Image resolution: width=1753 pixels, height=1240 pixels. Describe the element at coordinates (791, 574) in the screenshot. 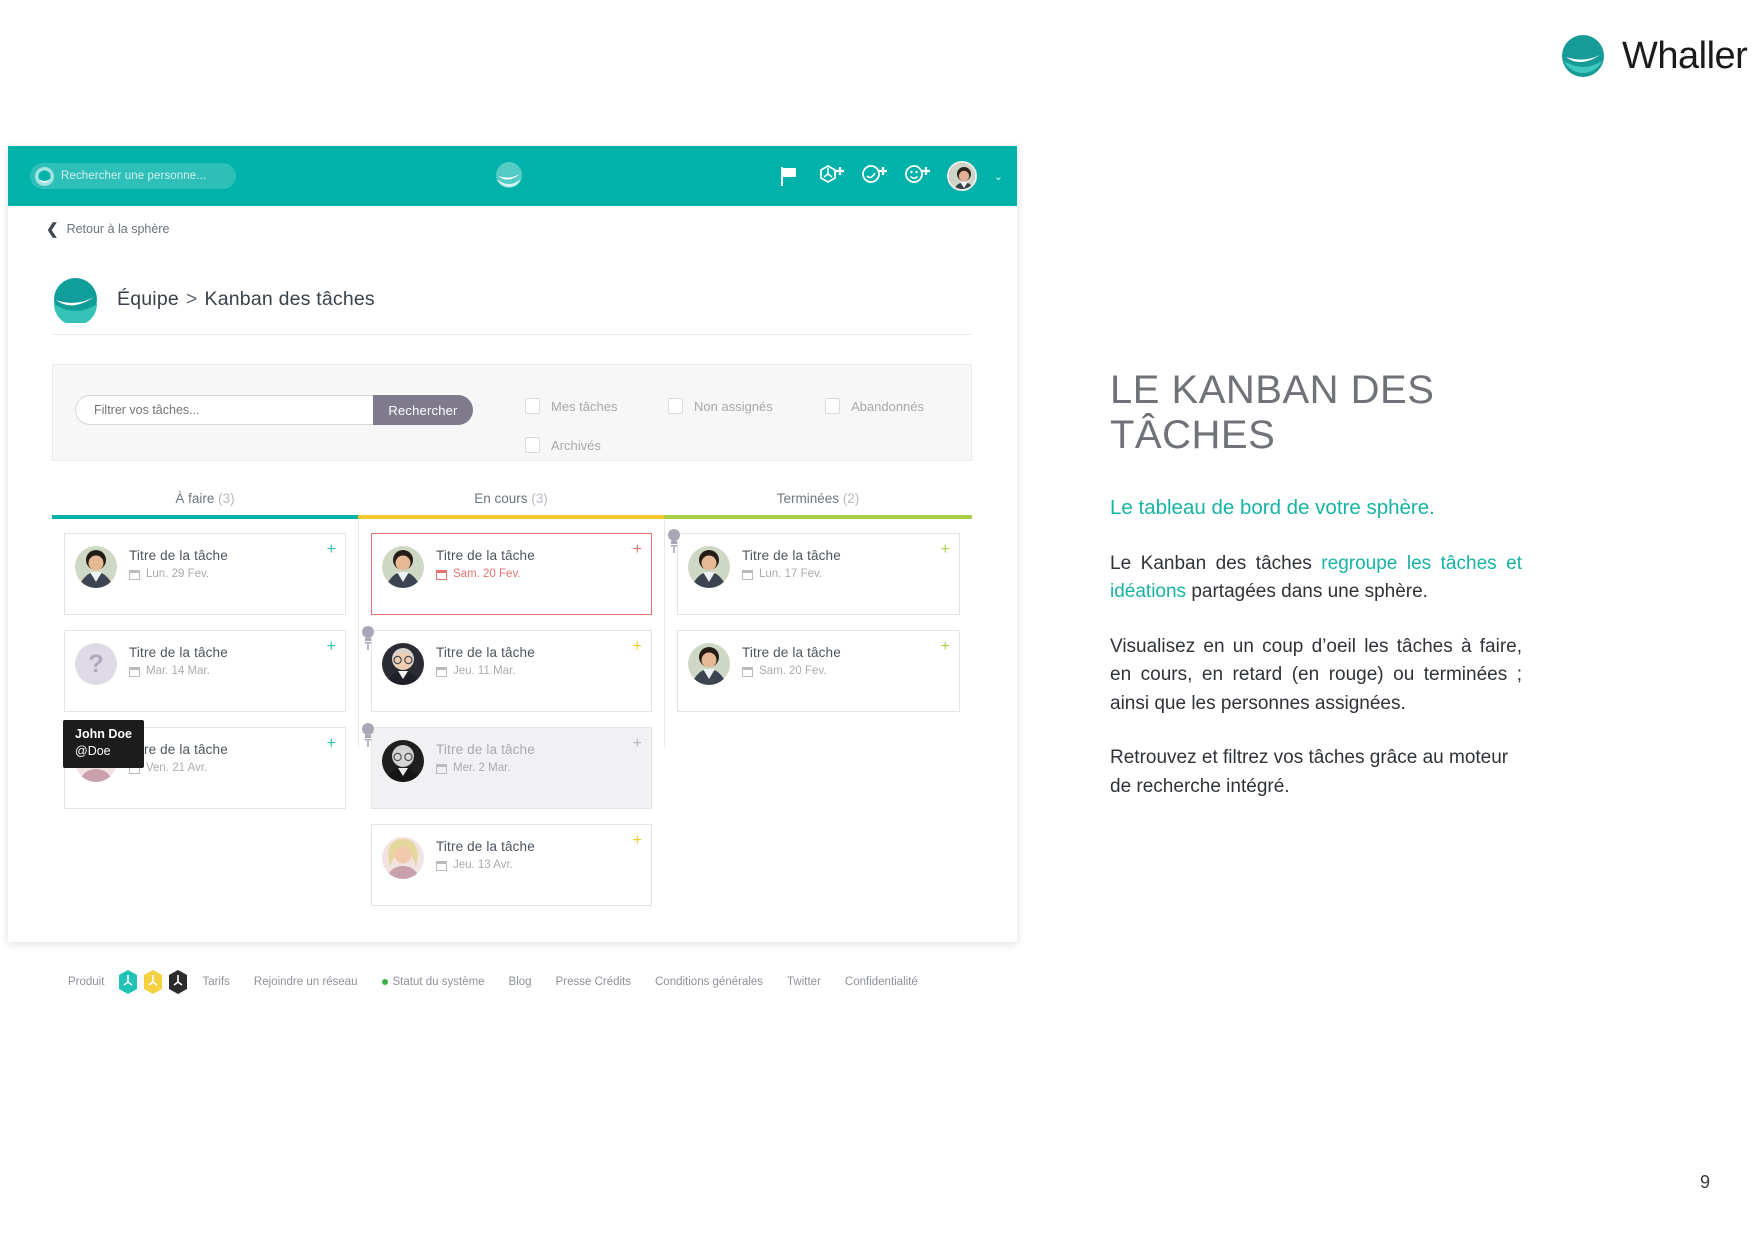

I see `task-date: Lun. 17 Fev.` at that location.